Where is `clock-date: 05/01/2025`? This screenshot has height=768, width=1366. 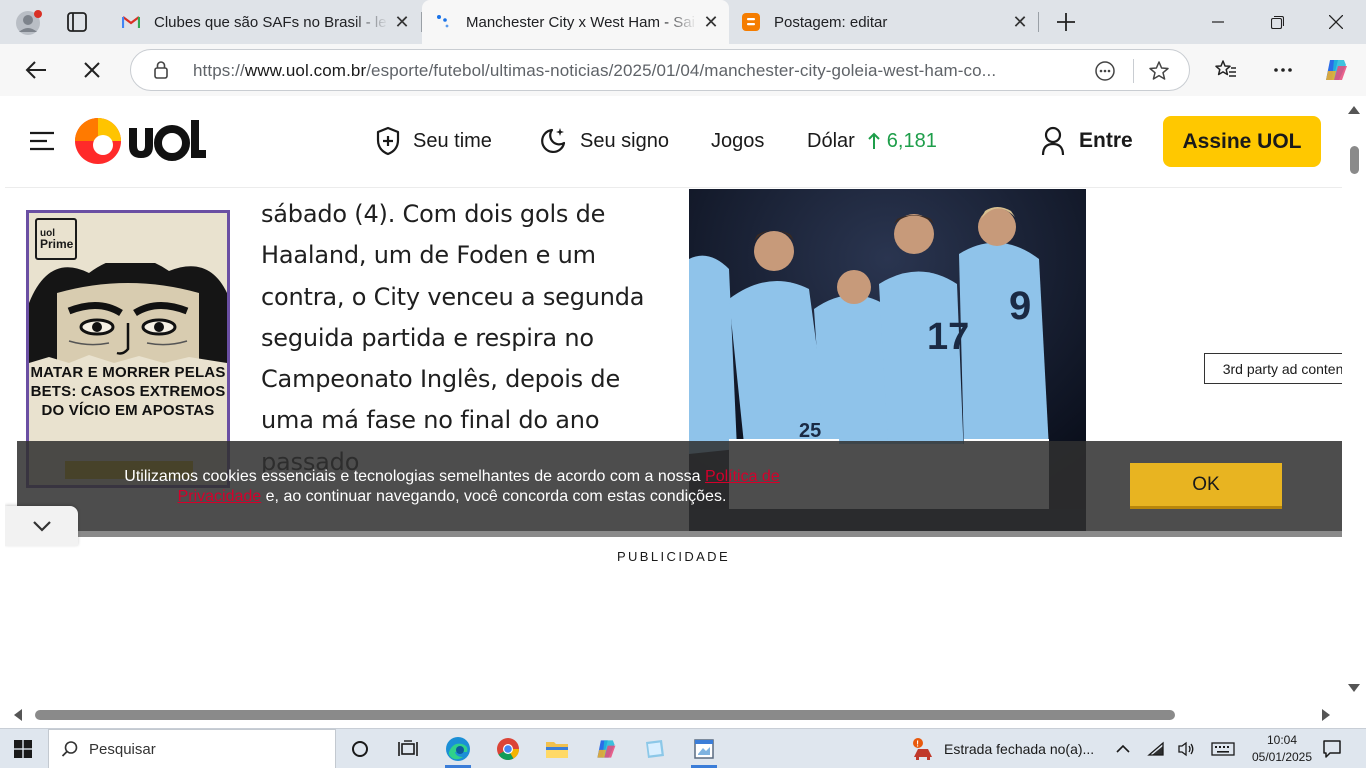 clock-date: 05/01/2025 is located at coordinates (1282, 757).